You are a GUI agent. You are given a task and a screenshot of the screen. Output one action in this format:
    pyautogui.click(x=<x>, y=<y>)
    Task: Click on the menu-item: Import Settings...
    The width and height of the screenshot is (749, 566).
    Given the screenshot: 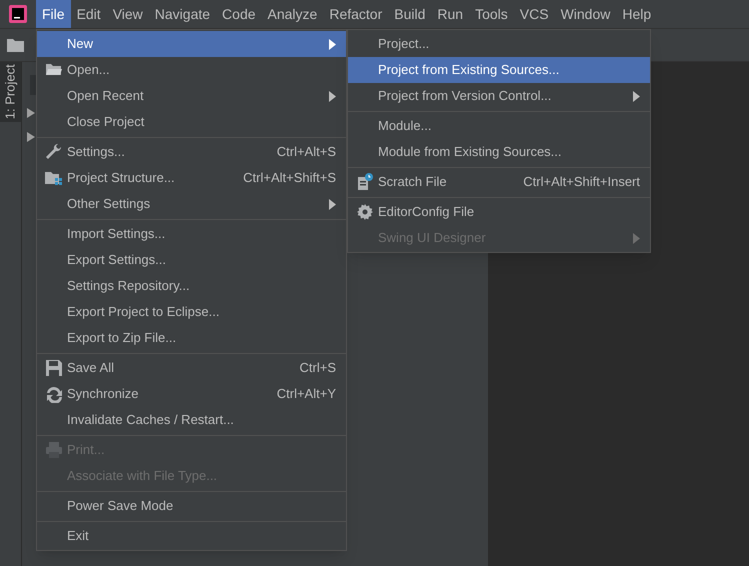 What is the action you would take?
    pyautogui.click(x=191, y=234)
    